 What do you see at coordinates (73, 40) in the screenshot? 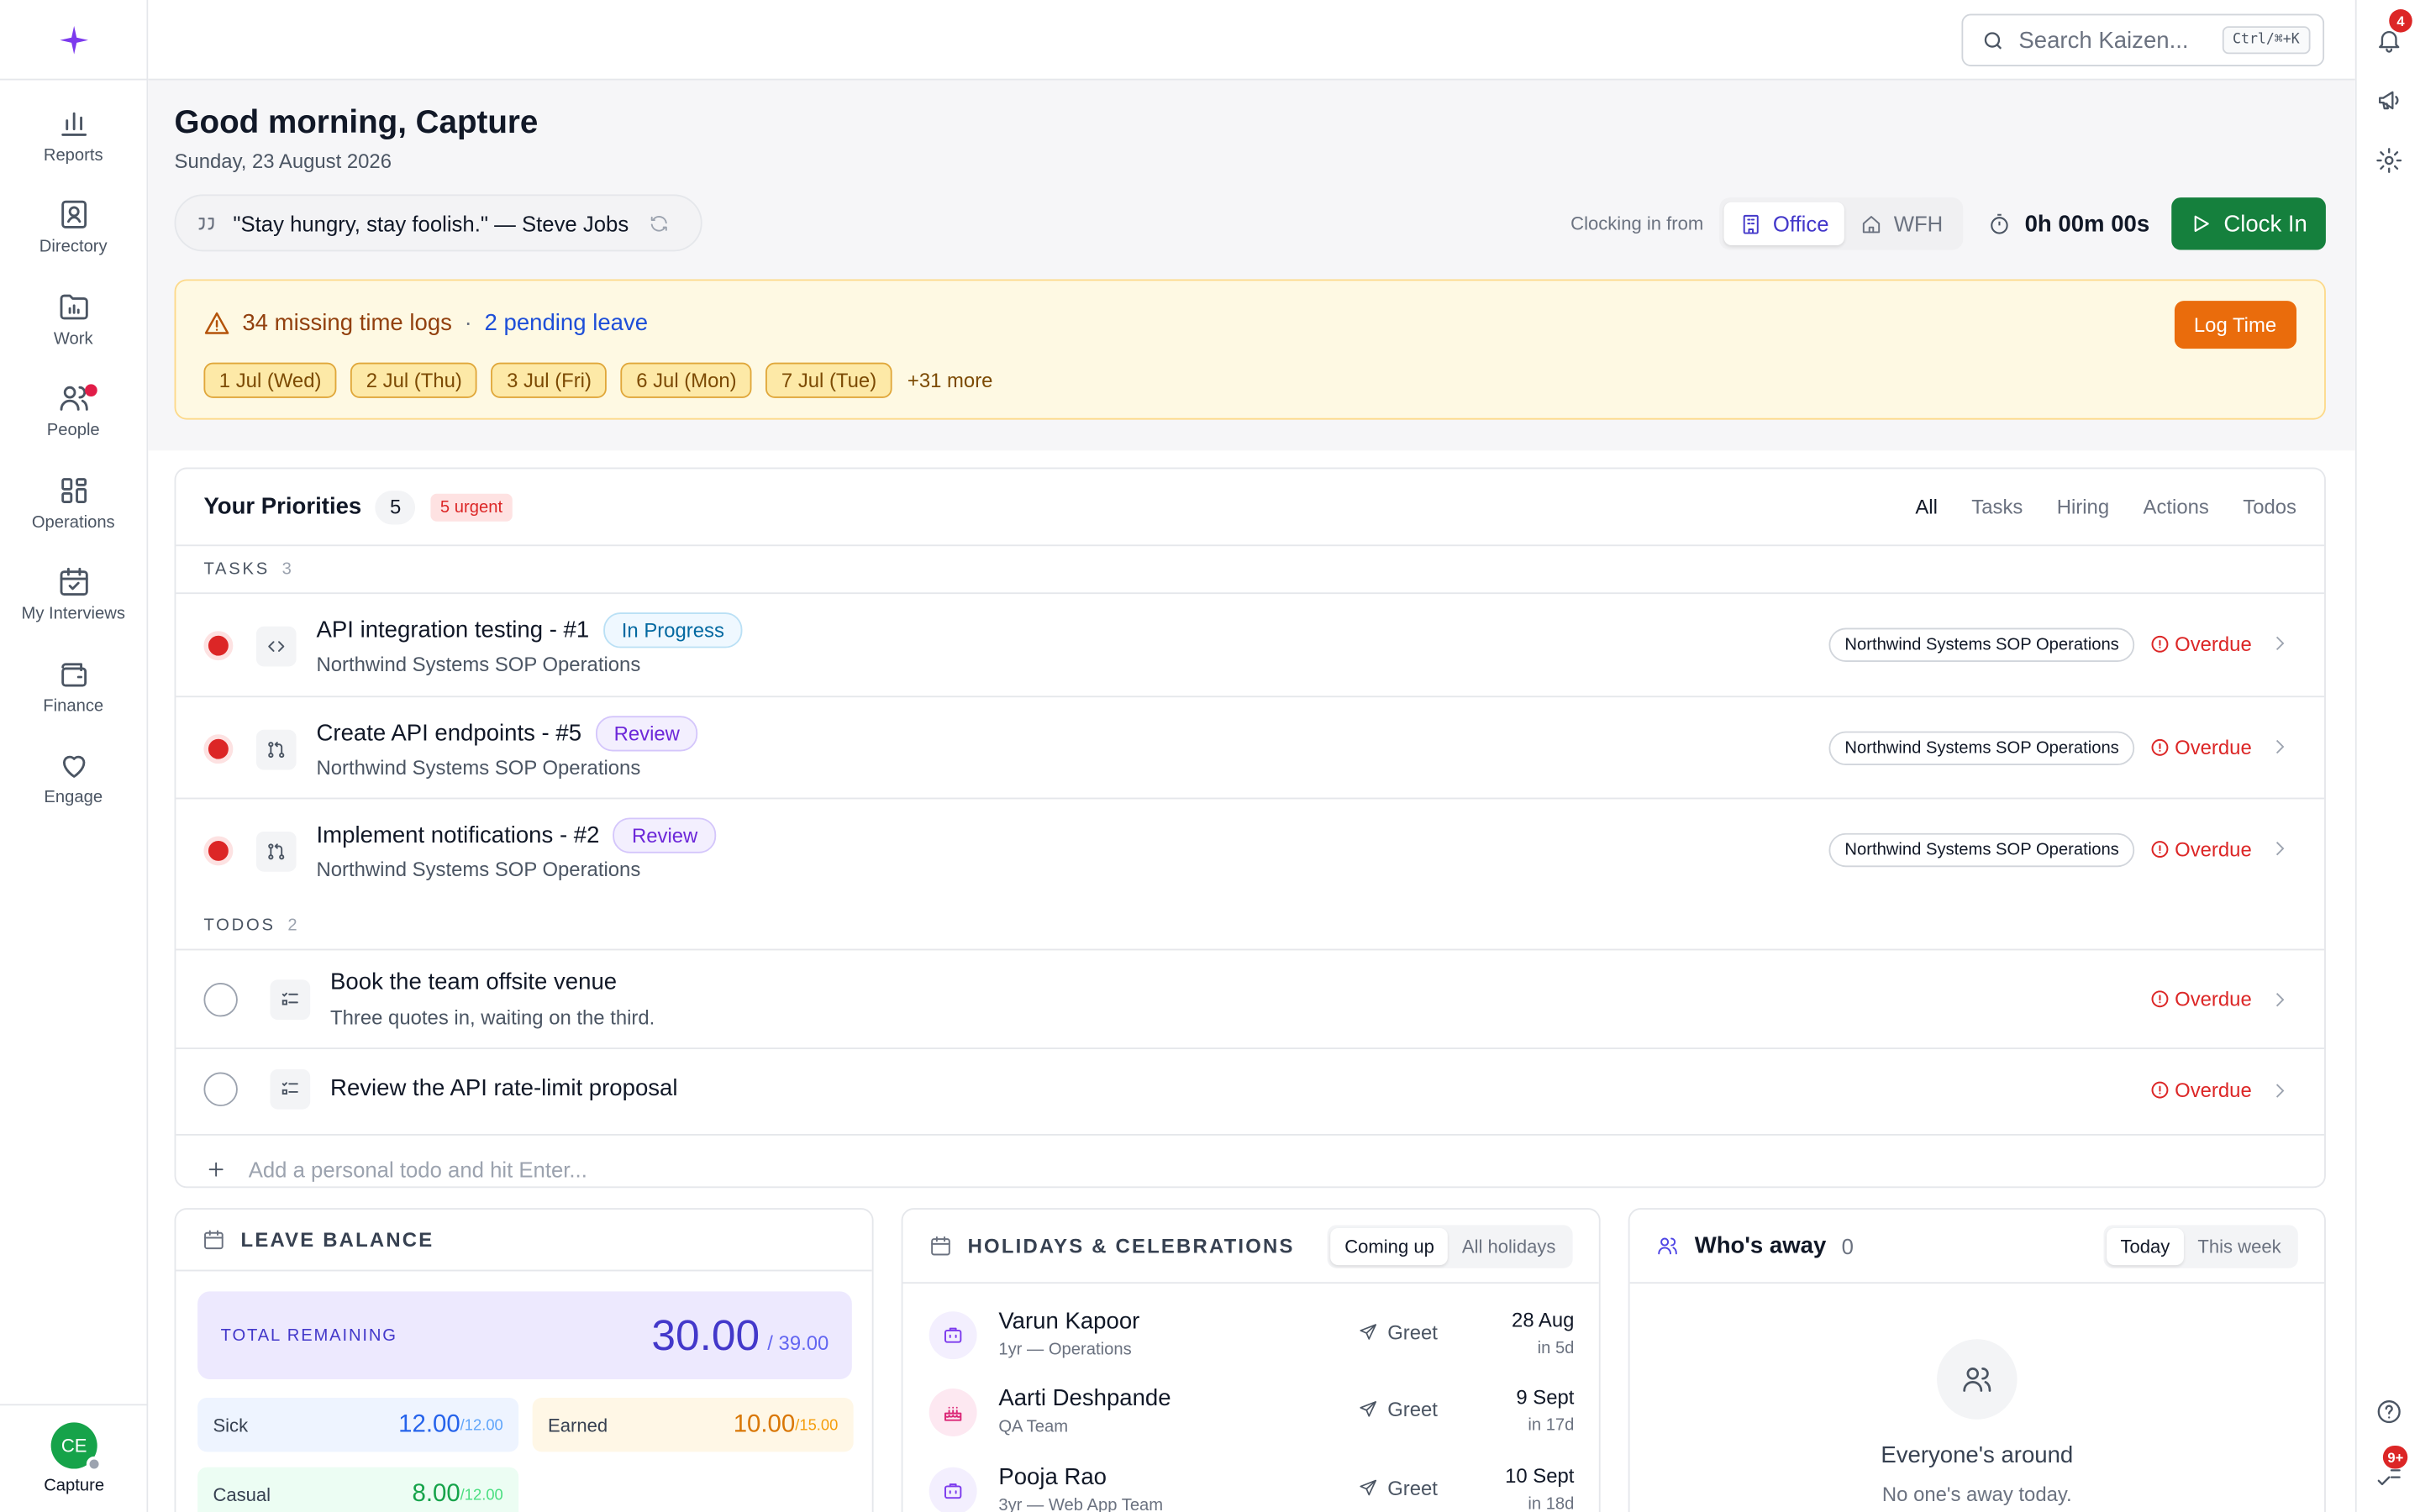
I see `app-logo` at bounding box center [73, 40].